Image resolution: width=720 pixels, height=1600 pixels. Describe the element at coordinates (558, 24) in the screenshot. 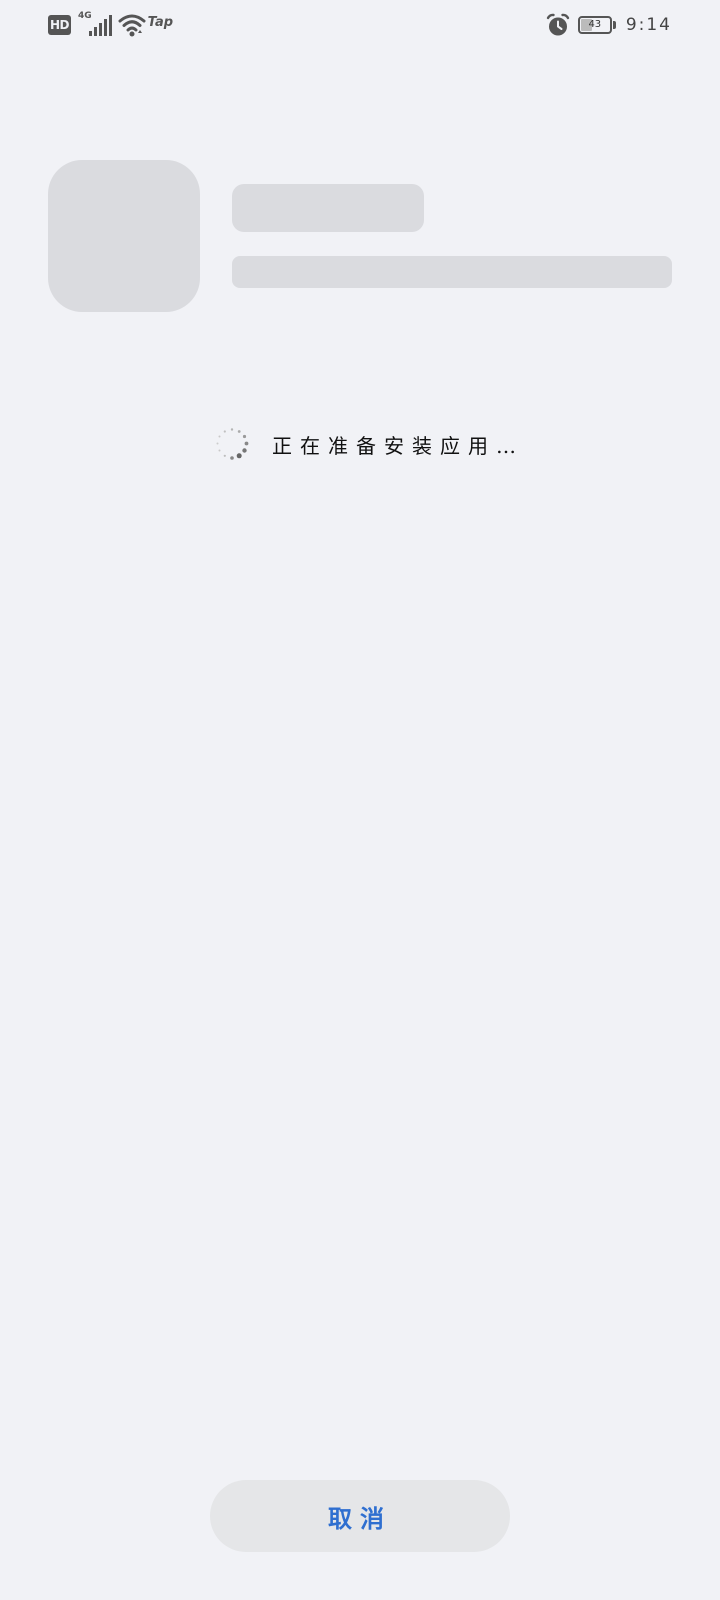

I see `alarm-clock-icon` at that location.